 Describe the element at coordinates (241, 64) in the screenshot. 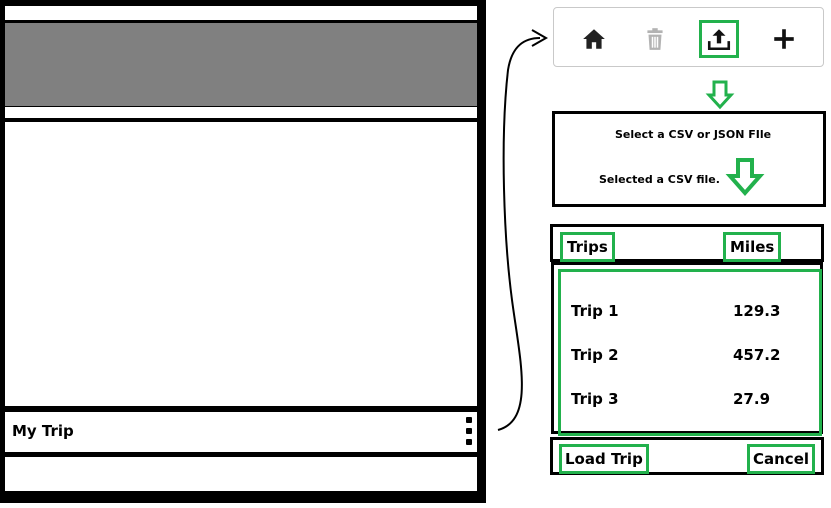

I see `header-banner` at that location.